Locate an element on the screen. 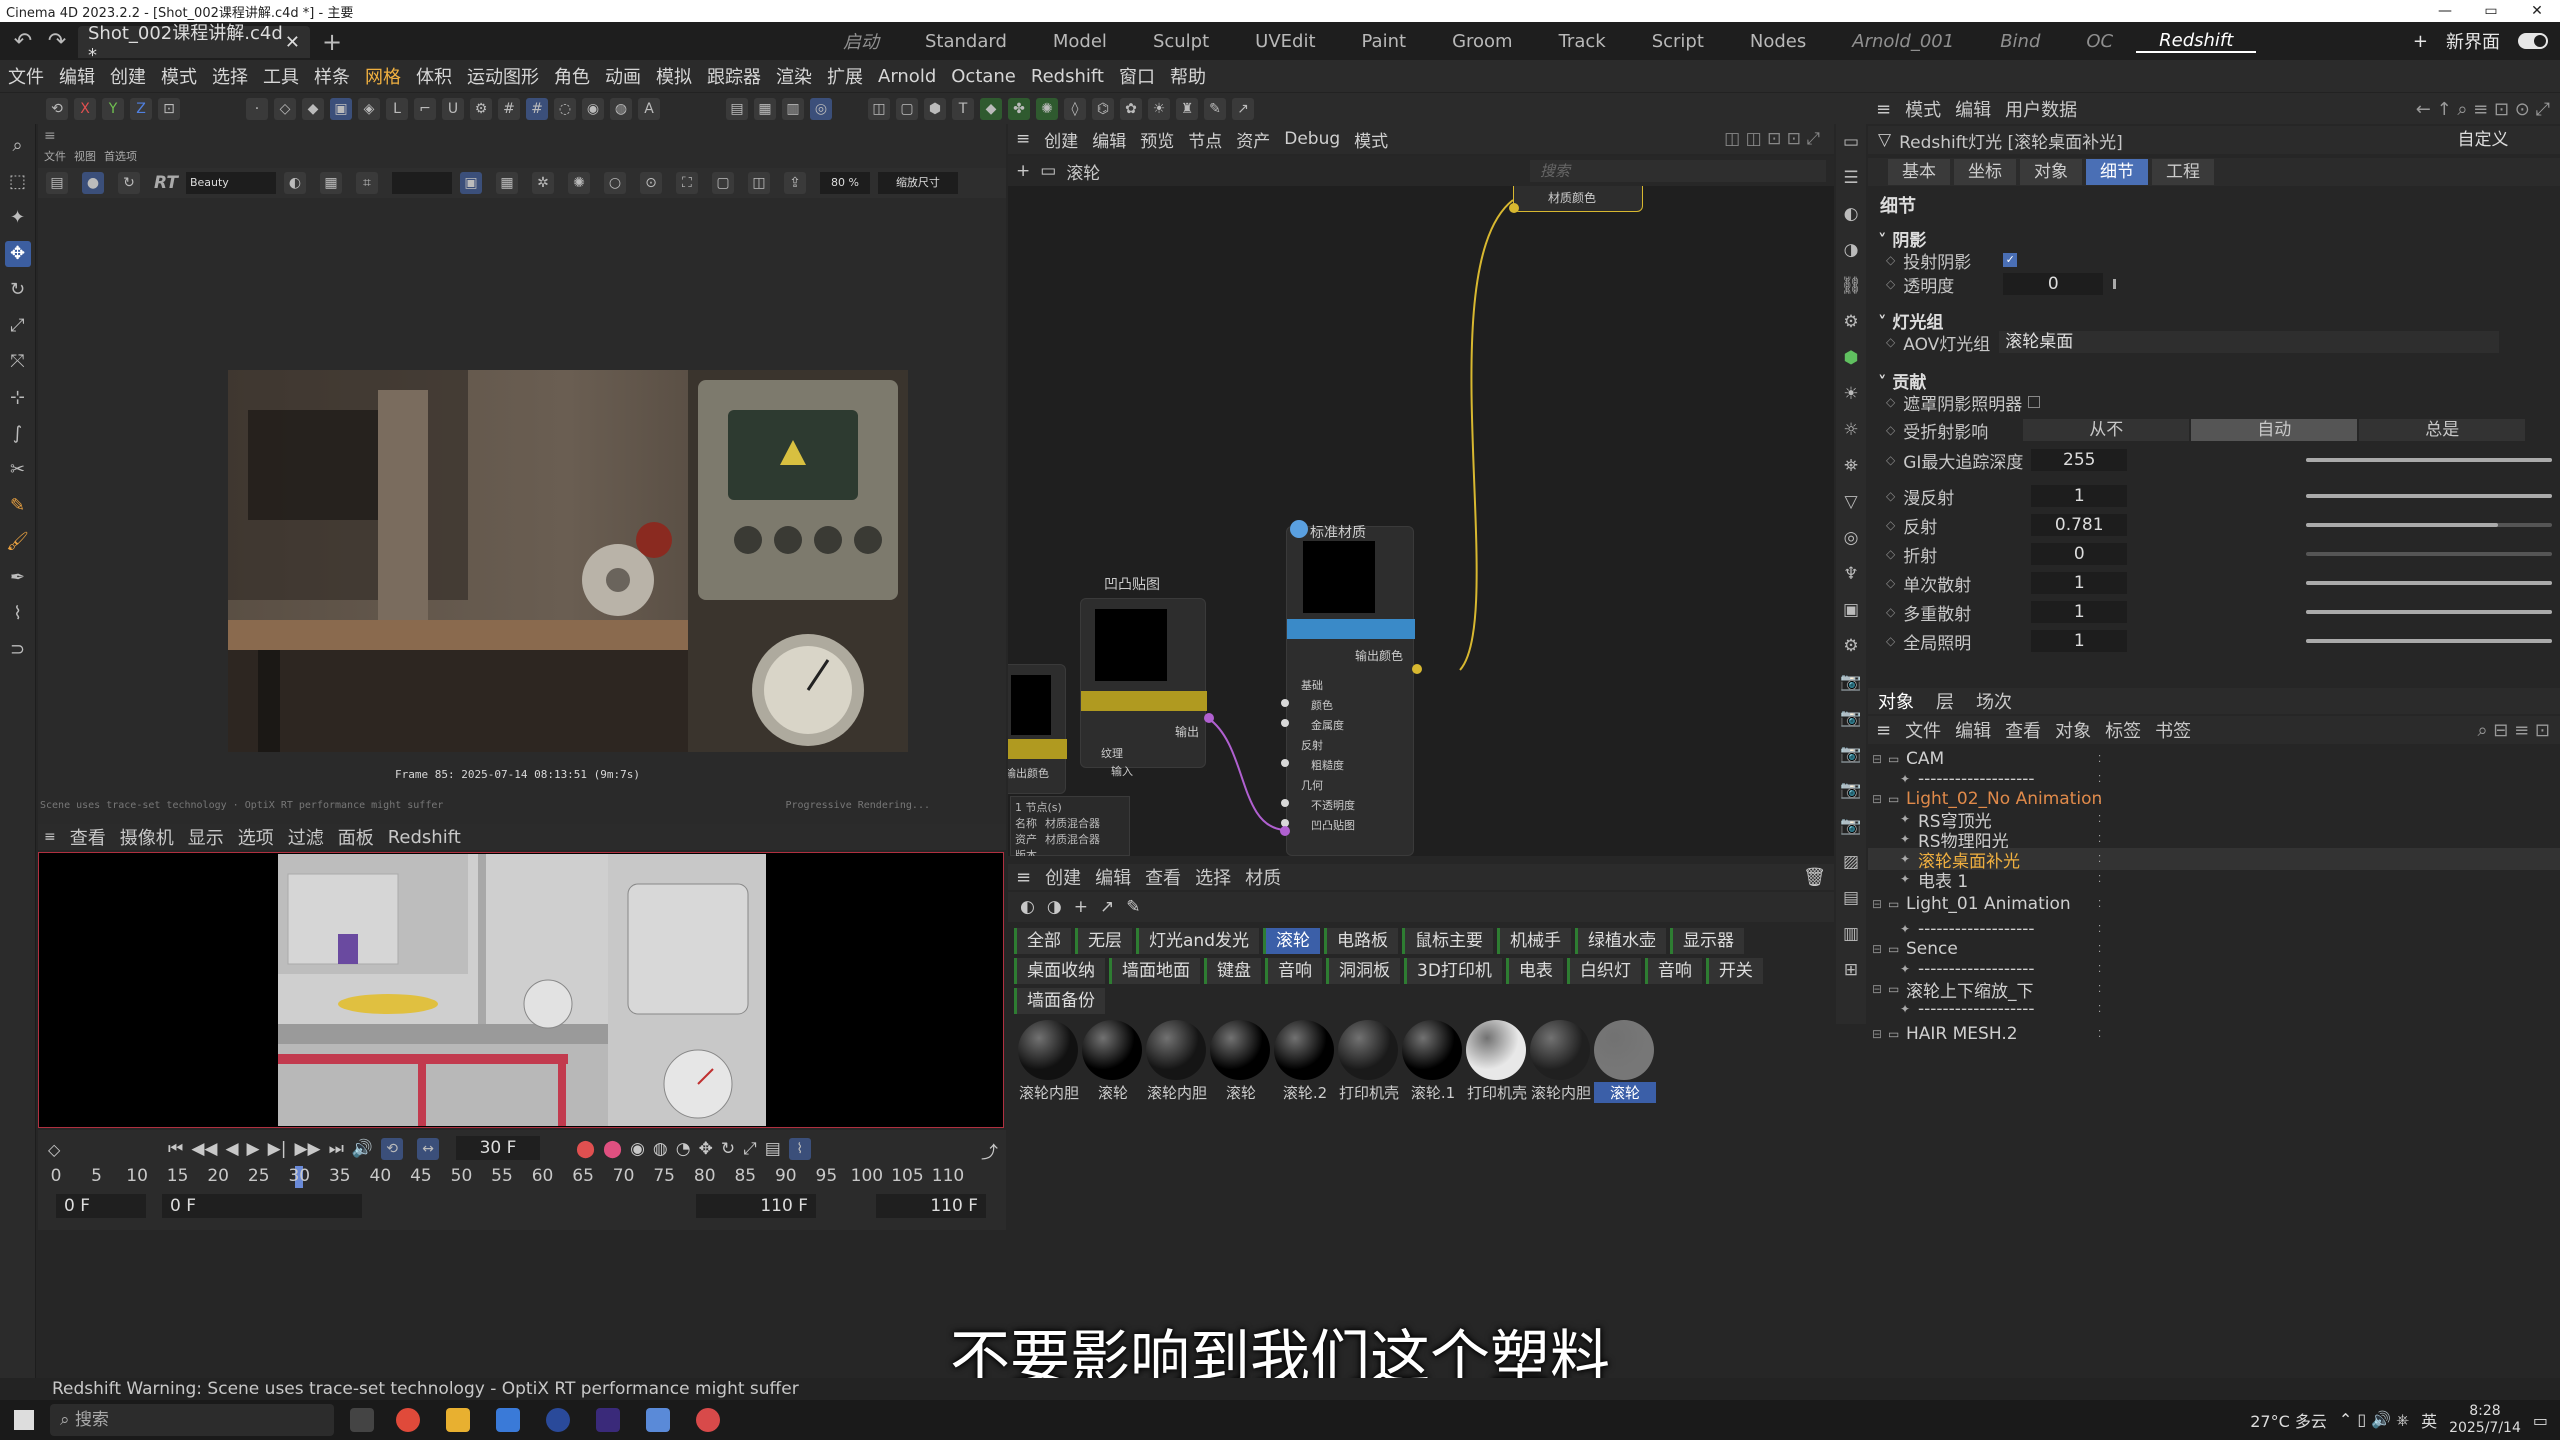  obj-search-icon: ⌕ ⊟ ≡ ⊡ is located at coordinates (2514, 730).